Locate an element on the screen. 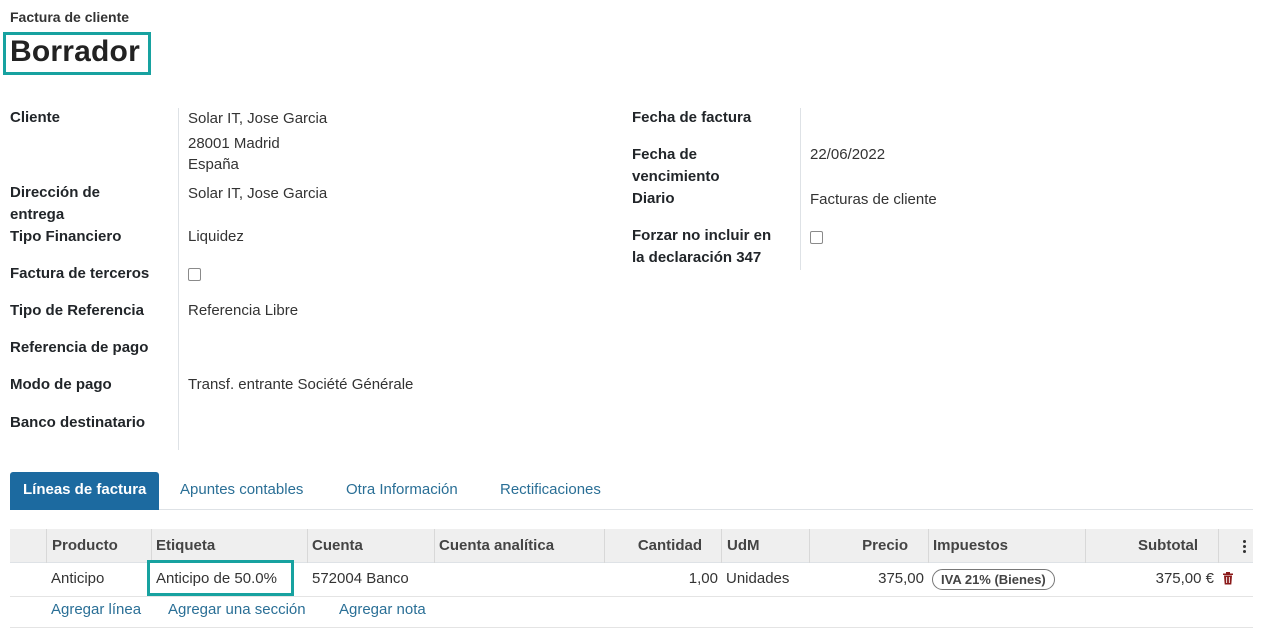  factura-terceros-checkbox is located at coordinates (194, 274).